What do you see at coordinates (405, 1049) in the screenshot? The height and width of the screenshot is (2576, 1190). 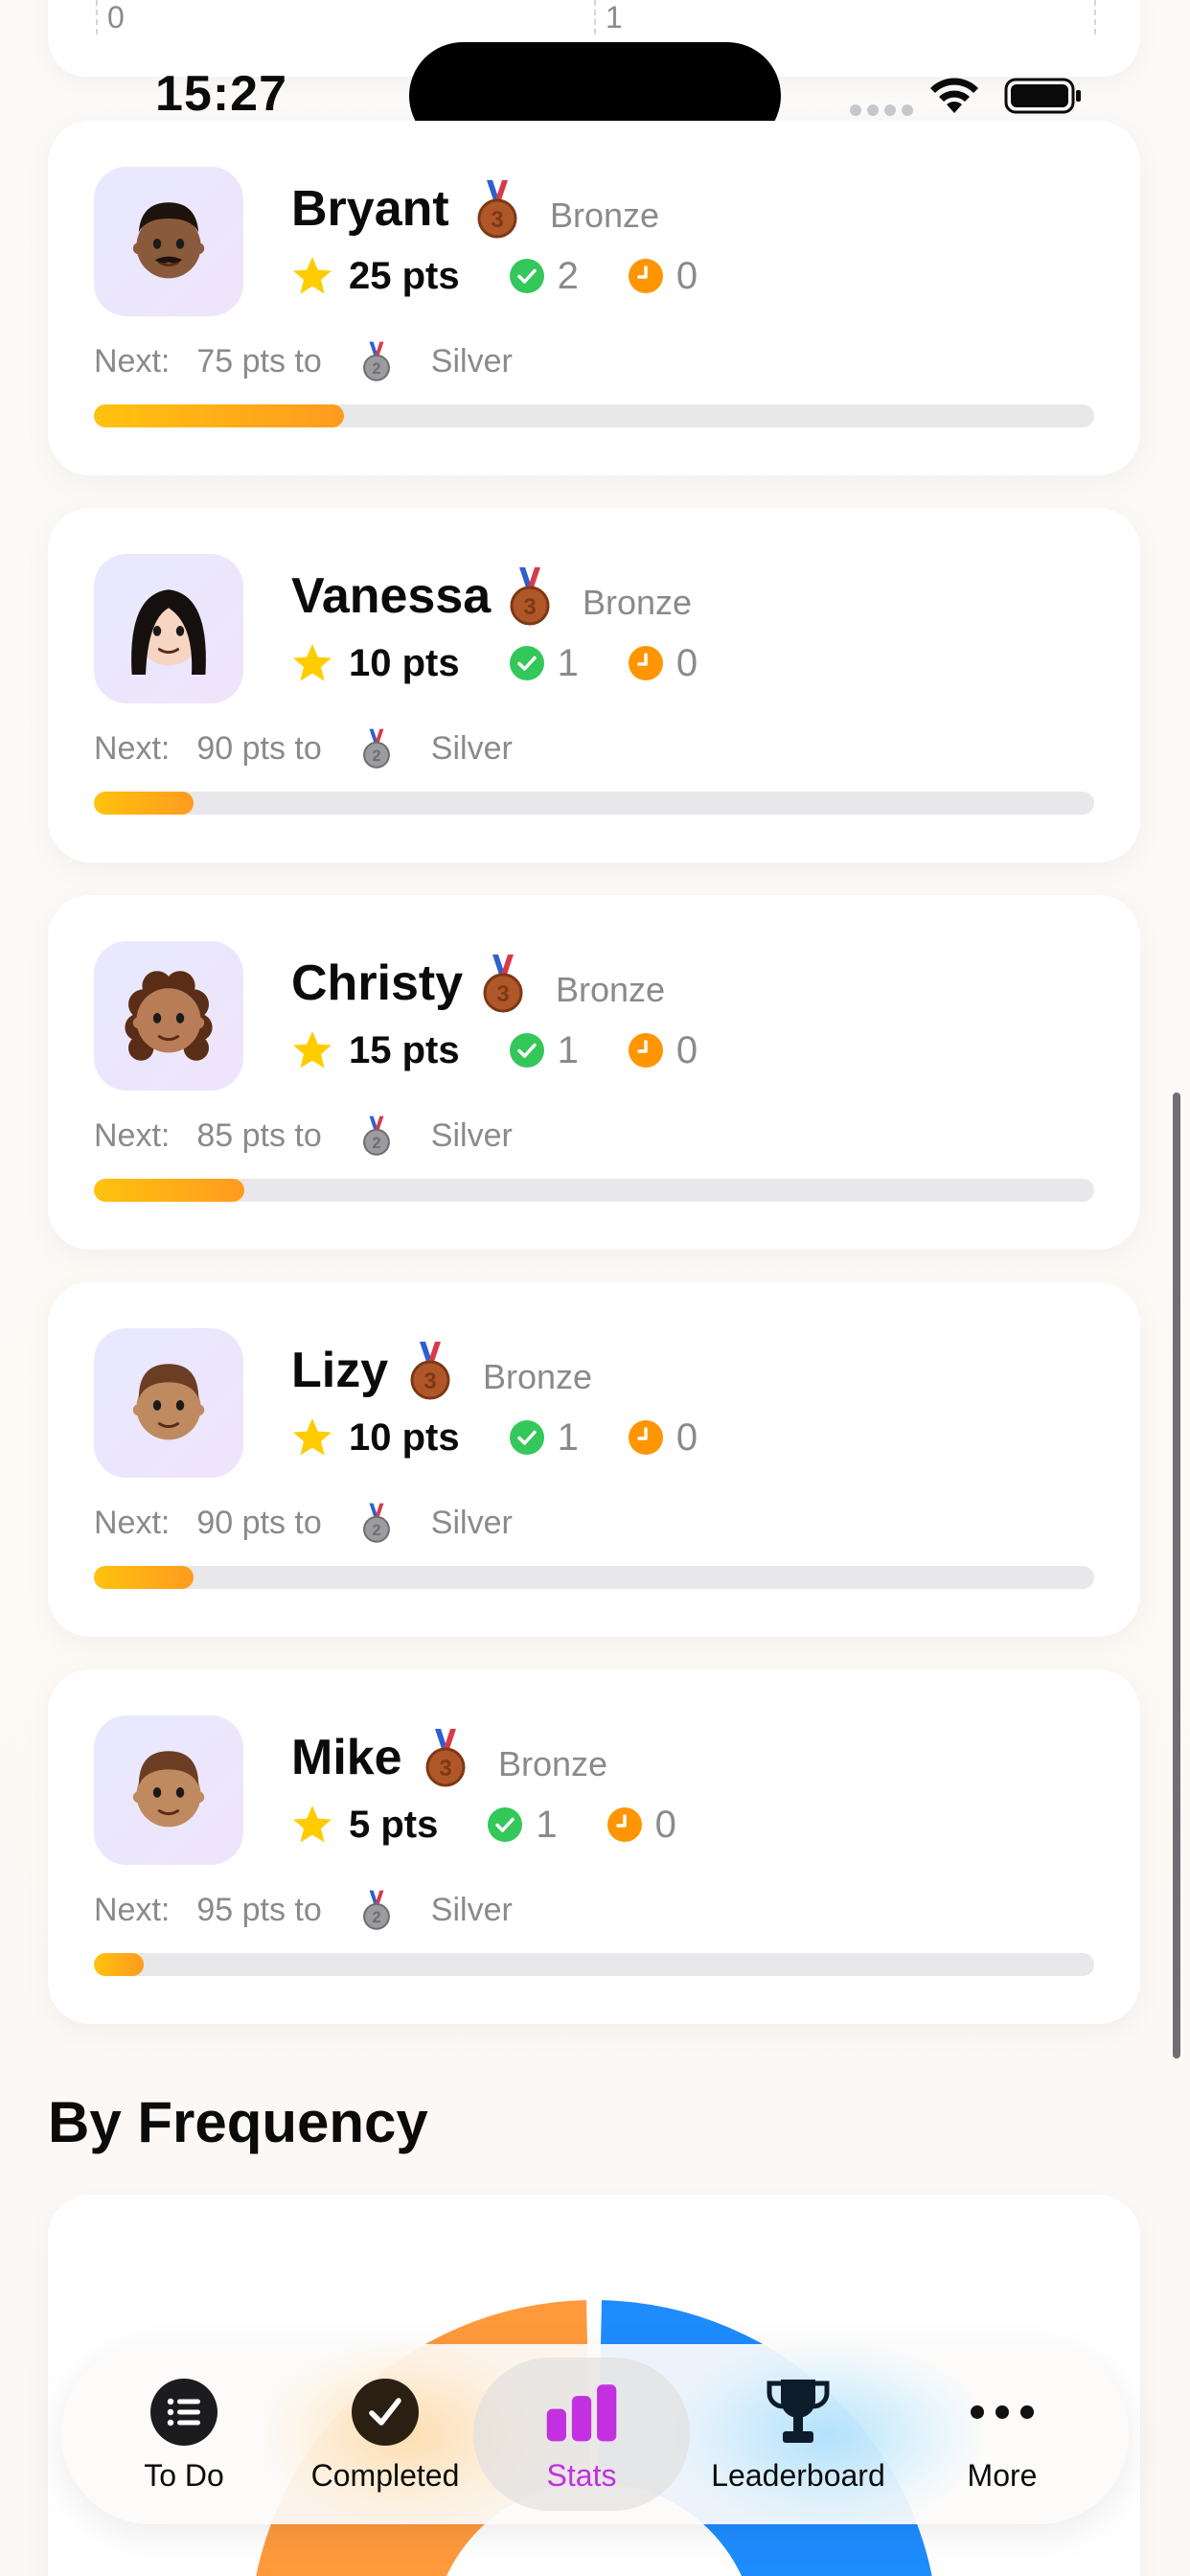 I see `points-value: 15 pts` at bounding box center [405, 1049].